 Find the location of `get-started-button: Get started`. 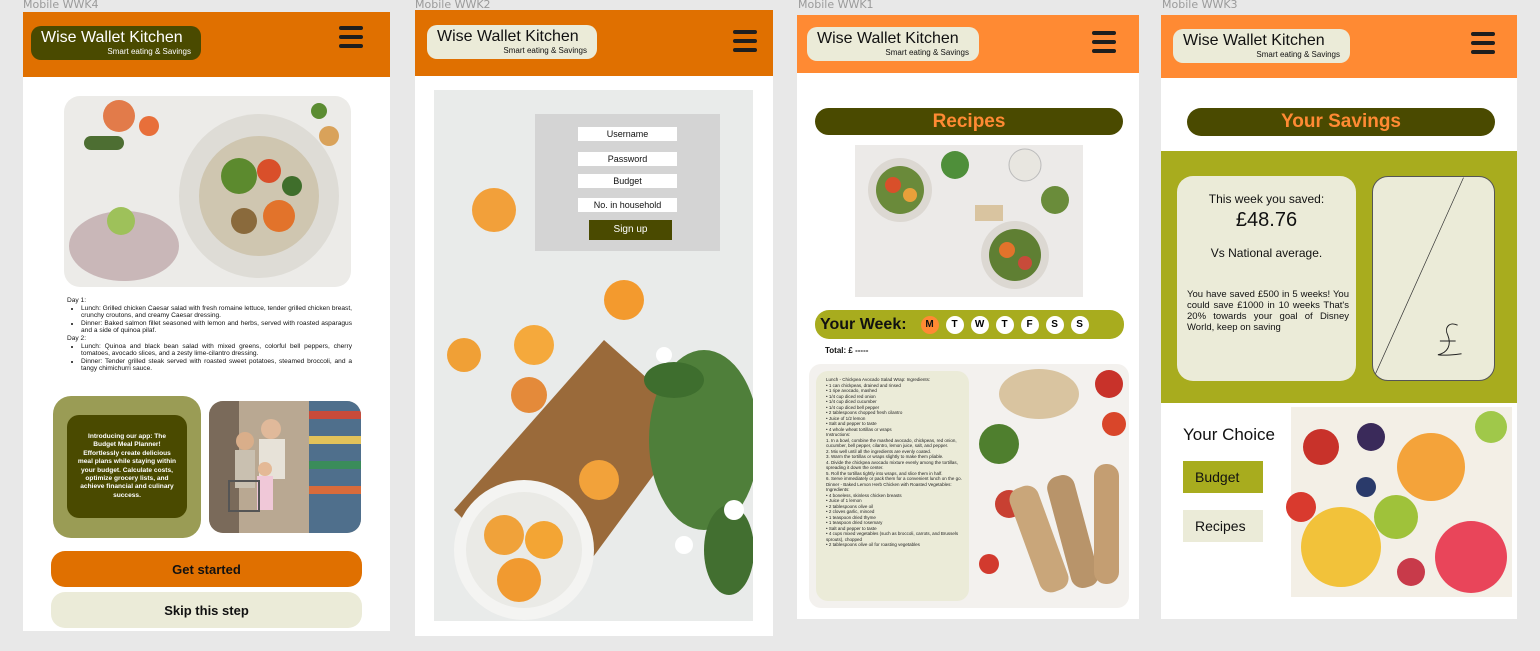

get-started-button: Get started is located at coordinates (206, 569).